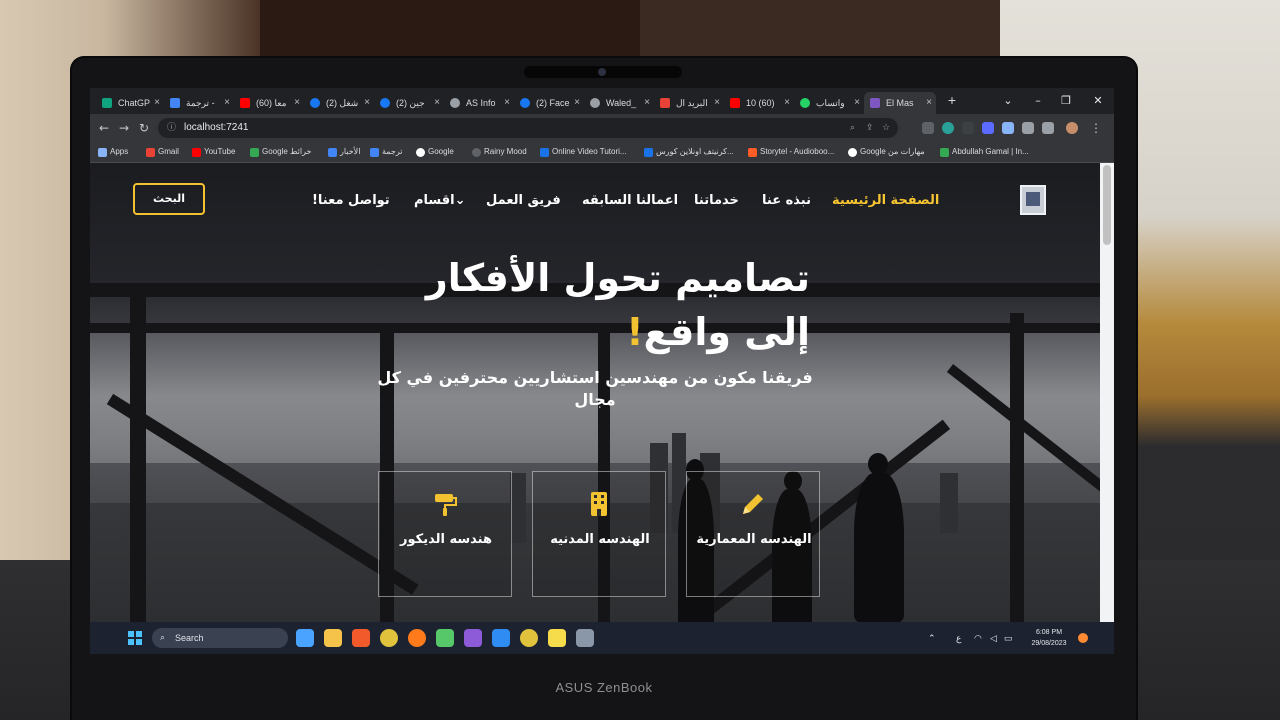  Describe the element at coordinates (557, 638) in the screenshot. I see `sticky-notes-icon` at that location.